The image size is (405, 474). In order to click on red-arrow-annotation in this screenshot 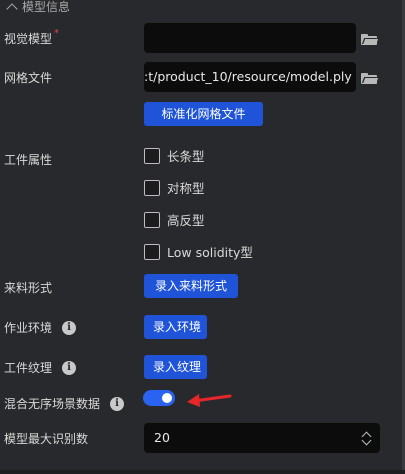, I will do `click(209, 400)`.